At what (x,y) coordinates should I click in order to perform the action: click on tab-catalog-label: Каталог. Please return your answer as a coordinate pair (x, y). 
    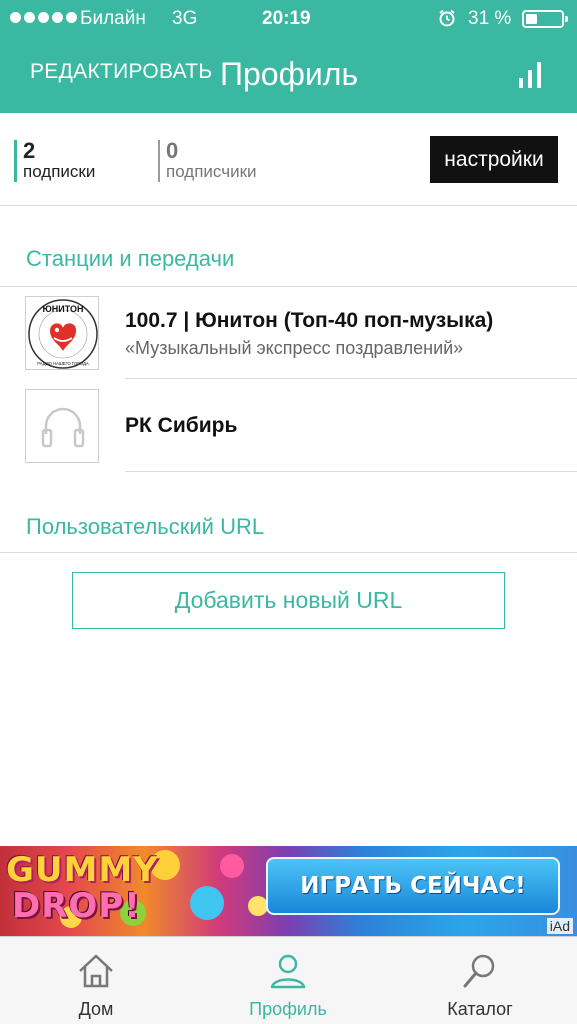
    Looking at the image, I should click on (480, 1009).